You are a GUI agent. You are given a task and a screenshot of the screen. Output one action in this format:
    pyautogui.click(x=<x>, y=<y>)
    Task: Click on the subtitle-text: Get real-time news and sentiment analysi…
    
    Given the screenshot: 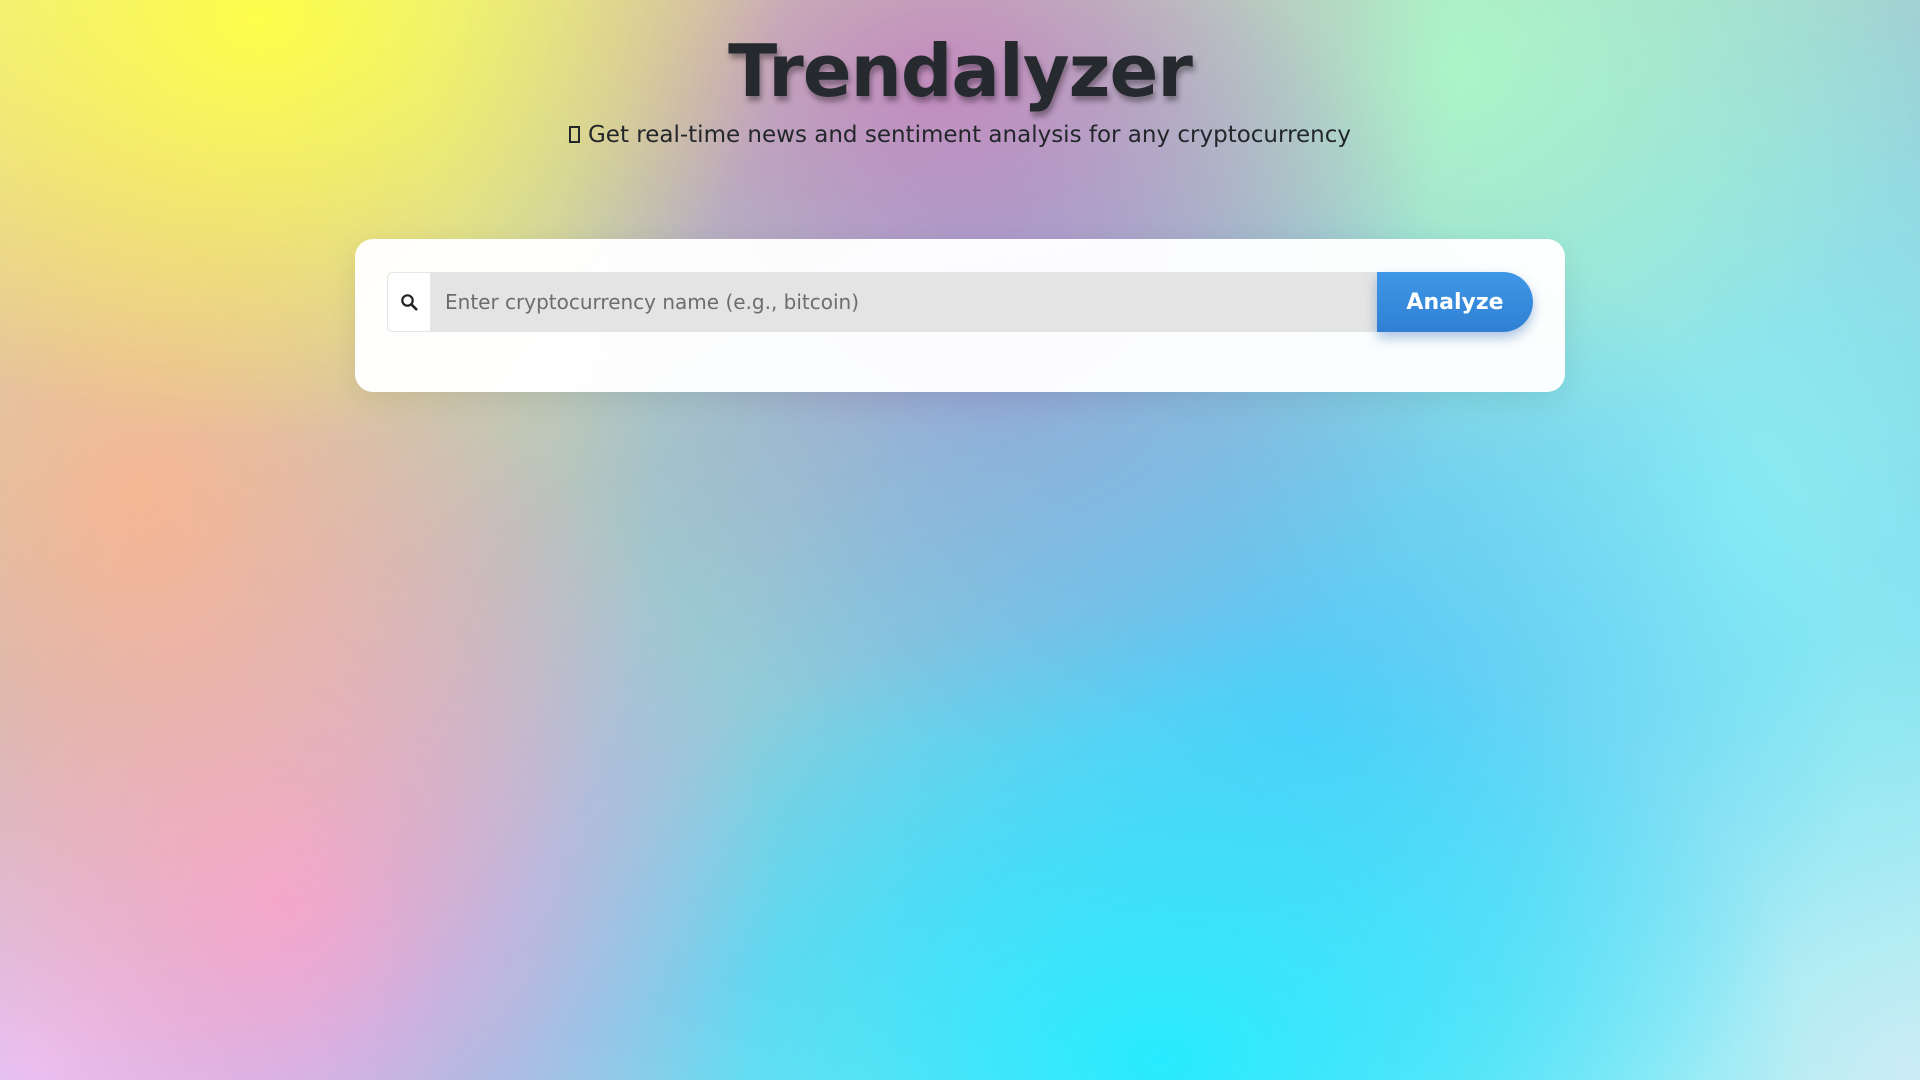 What is the action you would take?
    pyautogui.click(x=969, y=135)
    